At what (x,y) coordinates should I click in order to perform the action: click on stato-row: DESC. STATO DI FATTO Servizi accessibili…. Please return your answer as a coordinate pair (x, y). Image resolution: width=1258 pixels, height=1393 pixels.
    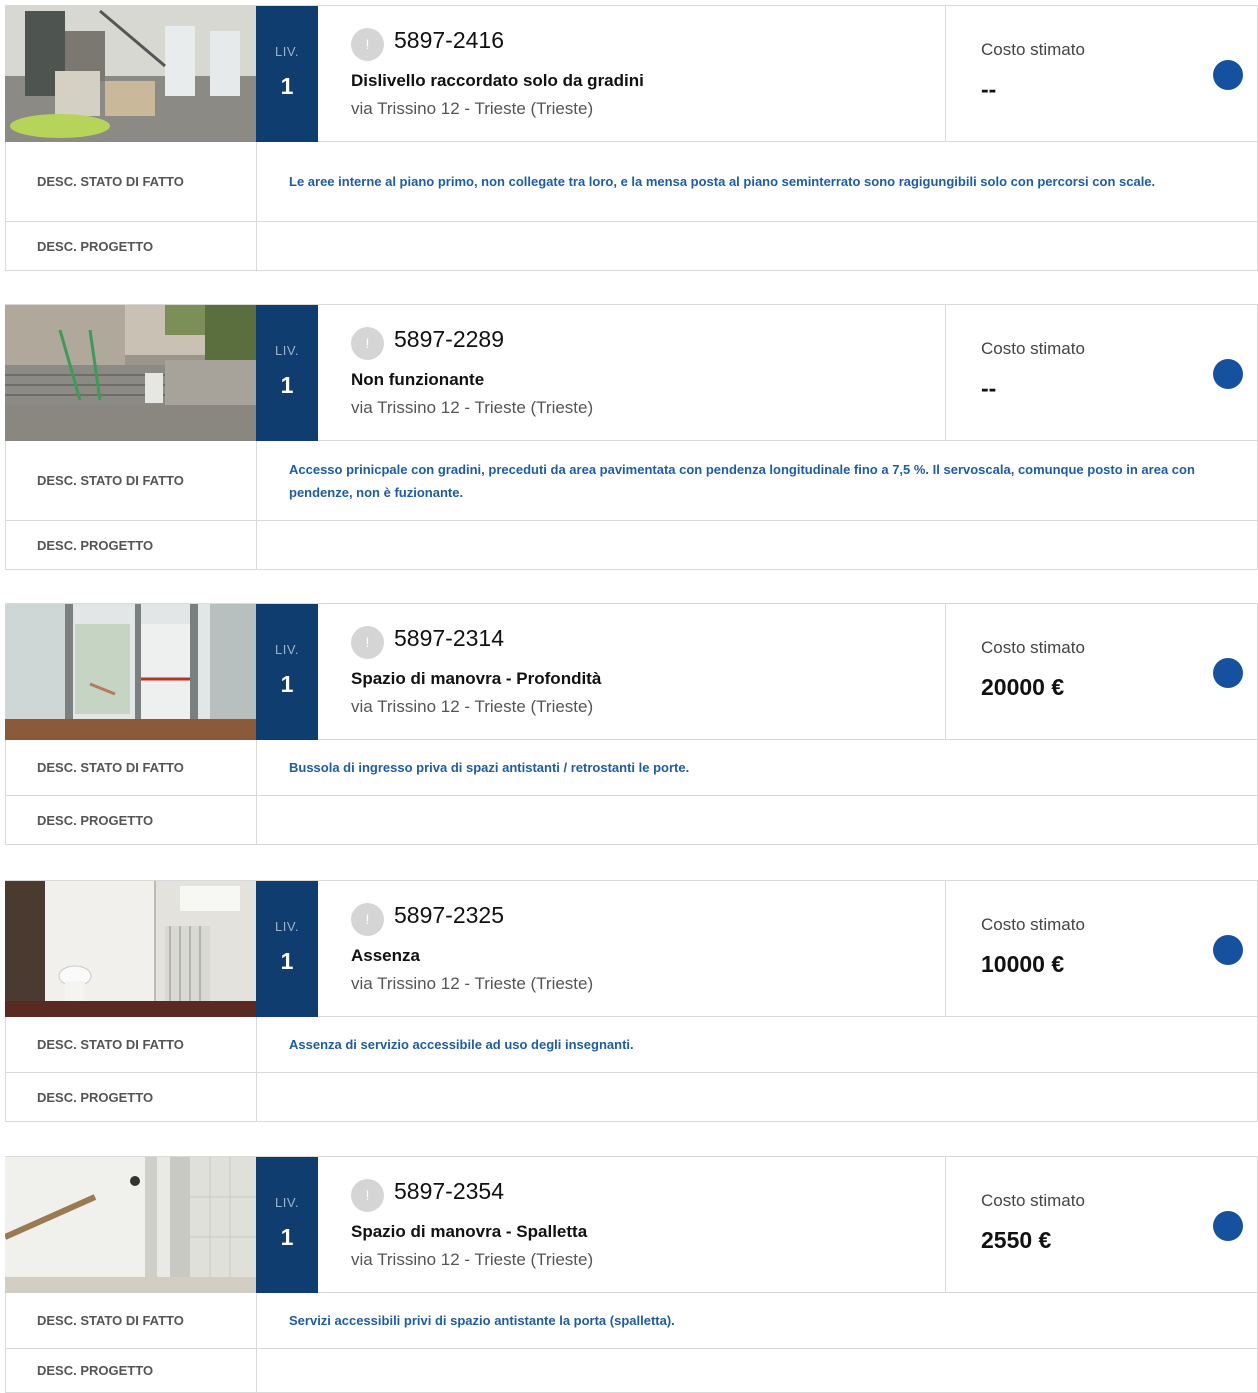
    Looking at the image, I should click on (631, 1321).